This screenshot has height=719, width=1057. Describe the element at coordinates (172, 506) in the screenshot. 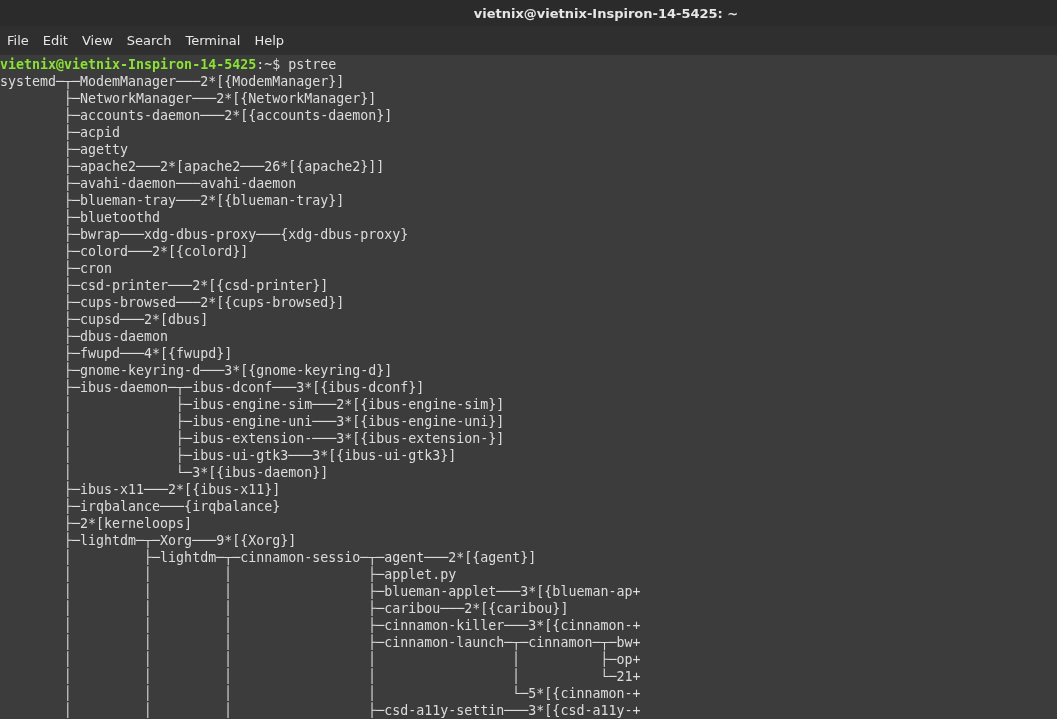

I see `terminal-line: ├─irqbalance───{irqbalance}` at that location.